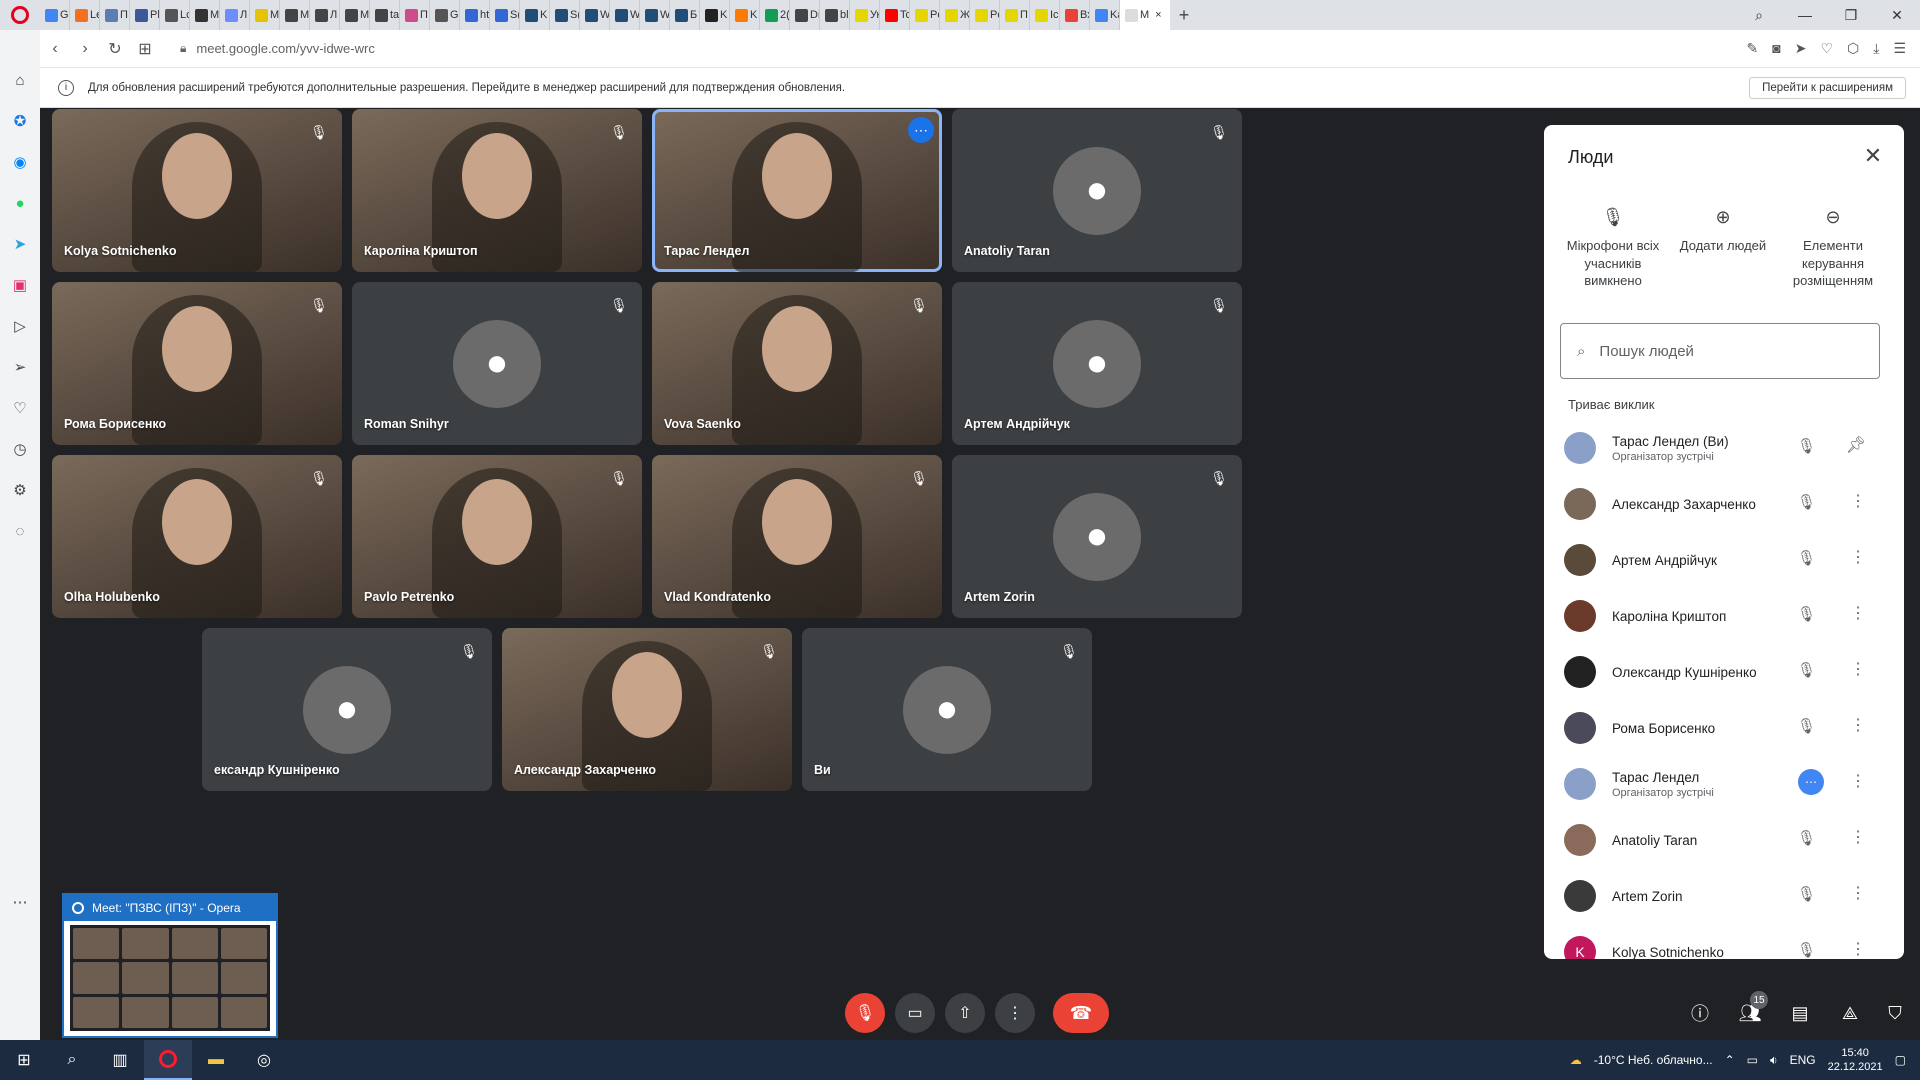  I want to click on home-icon: ⌂, so click(20, 80).